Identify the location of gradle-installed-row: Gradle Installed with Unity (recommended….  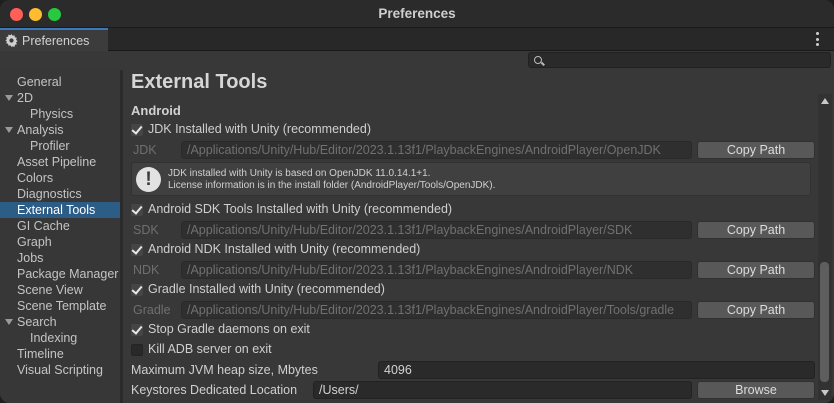
(478, 290).